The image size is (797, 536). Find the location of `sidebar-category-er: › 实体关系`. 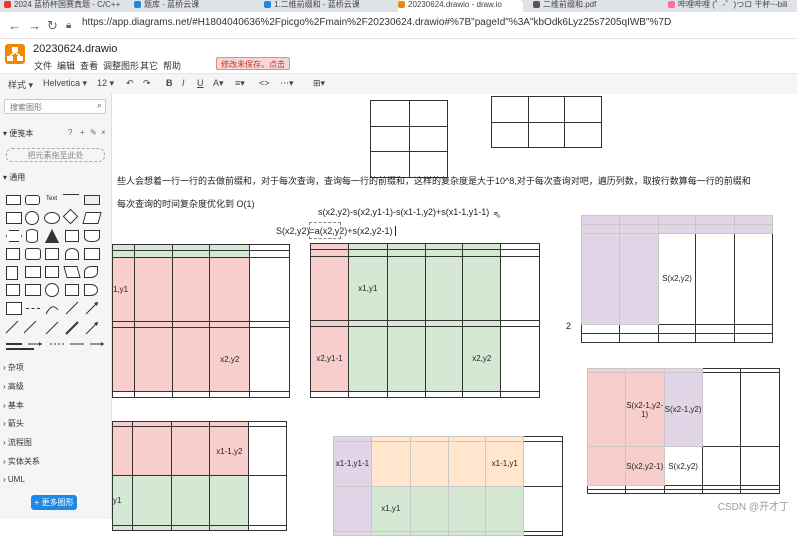

sidebar-category-er: › 实体关系 is located at coordinates (55, 461).